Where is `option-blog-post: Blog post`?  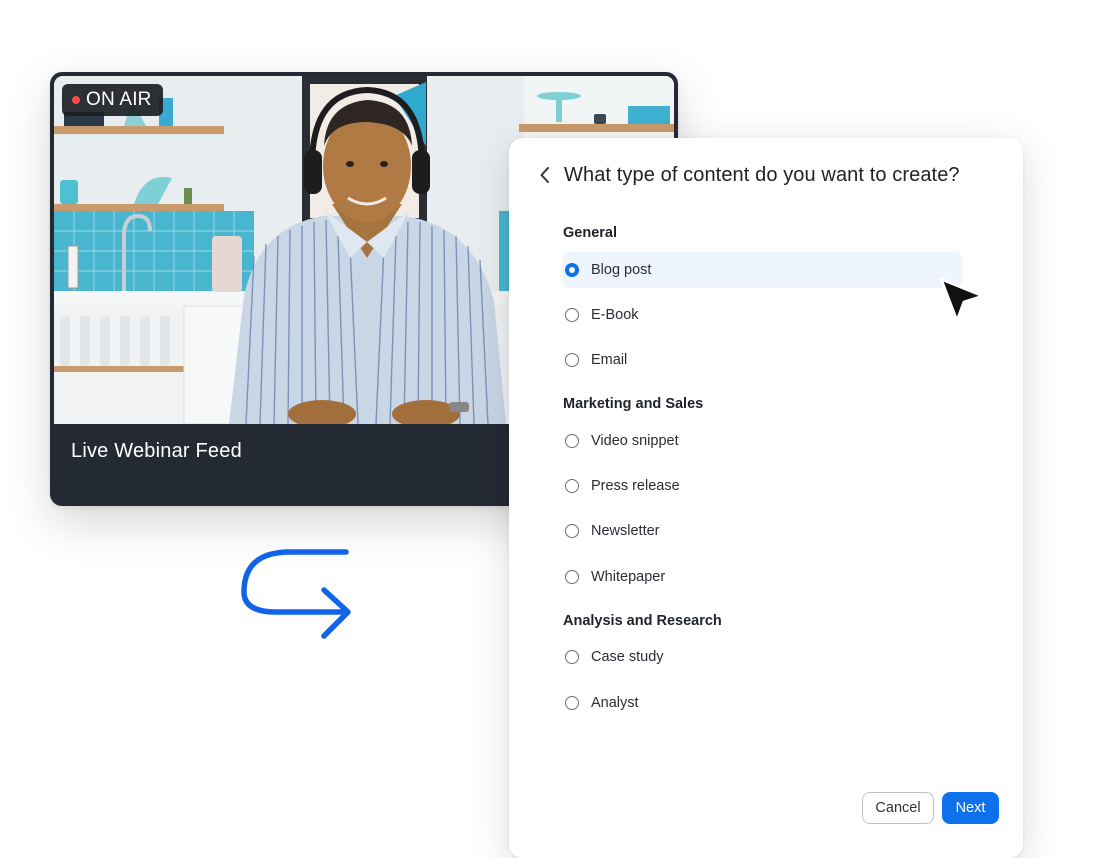 option-blog-post: Blog post is located at coordinates (762, 270).